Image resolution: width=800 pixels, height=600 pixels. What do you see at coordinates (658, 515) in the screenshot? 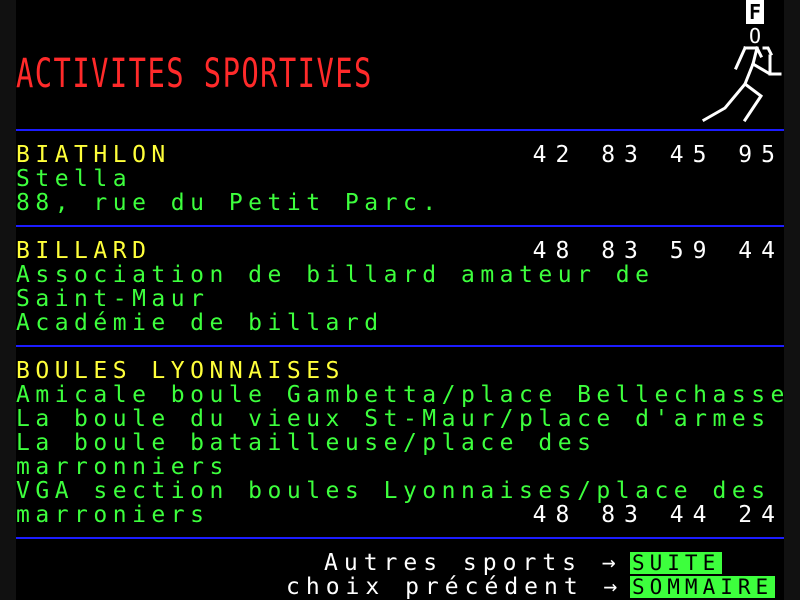
I see `section-phone-boules-lyonnaises: 48 83 44 24` at bounding box center [658, 515].